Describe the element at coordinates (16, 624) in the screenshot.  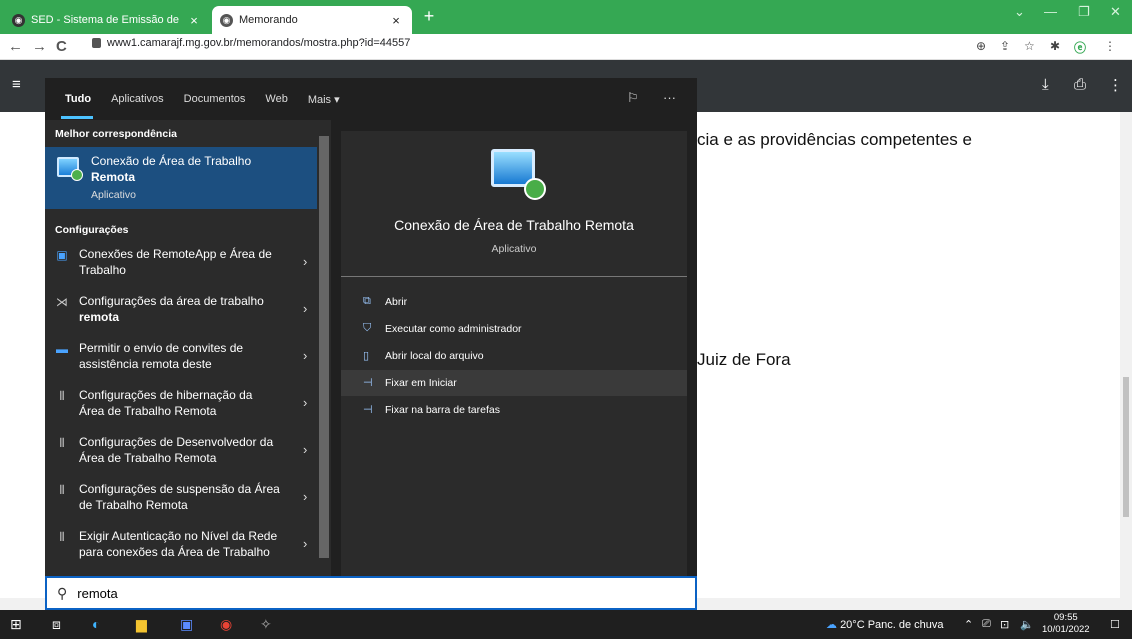
I see `windows-start-icon: ⊞` at that location.